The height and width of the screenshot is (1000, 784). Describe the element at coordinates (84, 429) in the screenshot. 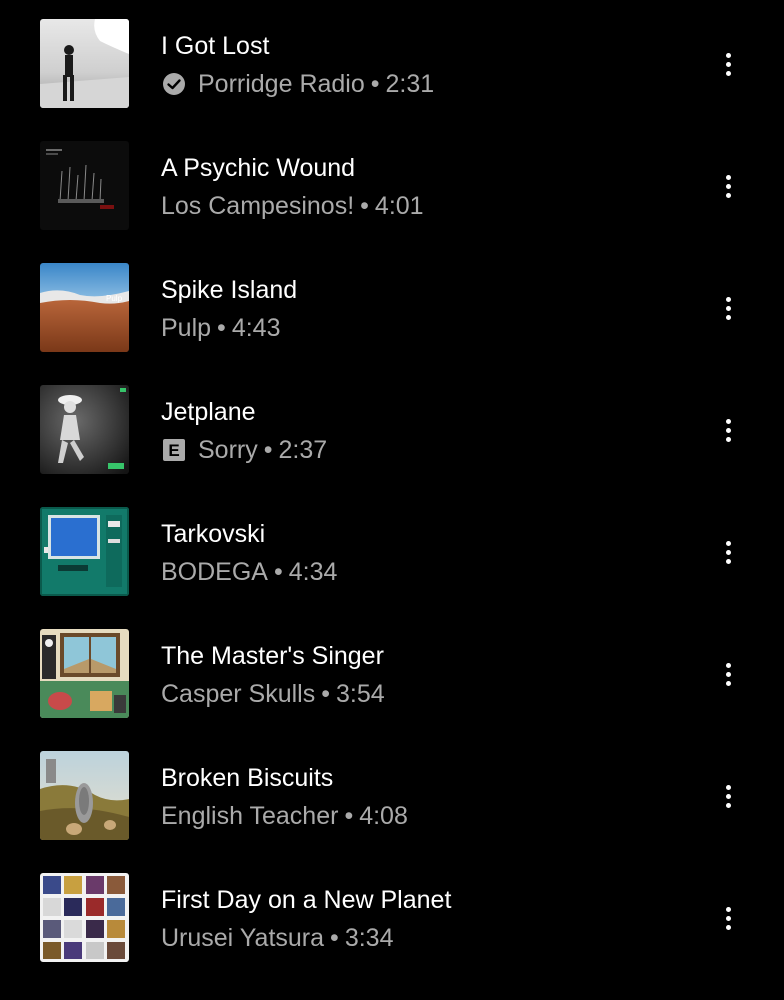

I see `album-art-jetplane` at that location.